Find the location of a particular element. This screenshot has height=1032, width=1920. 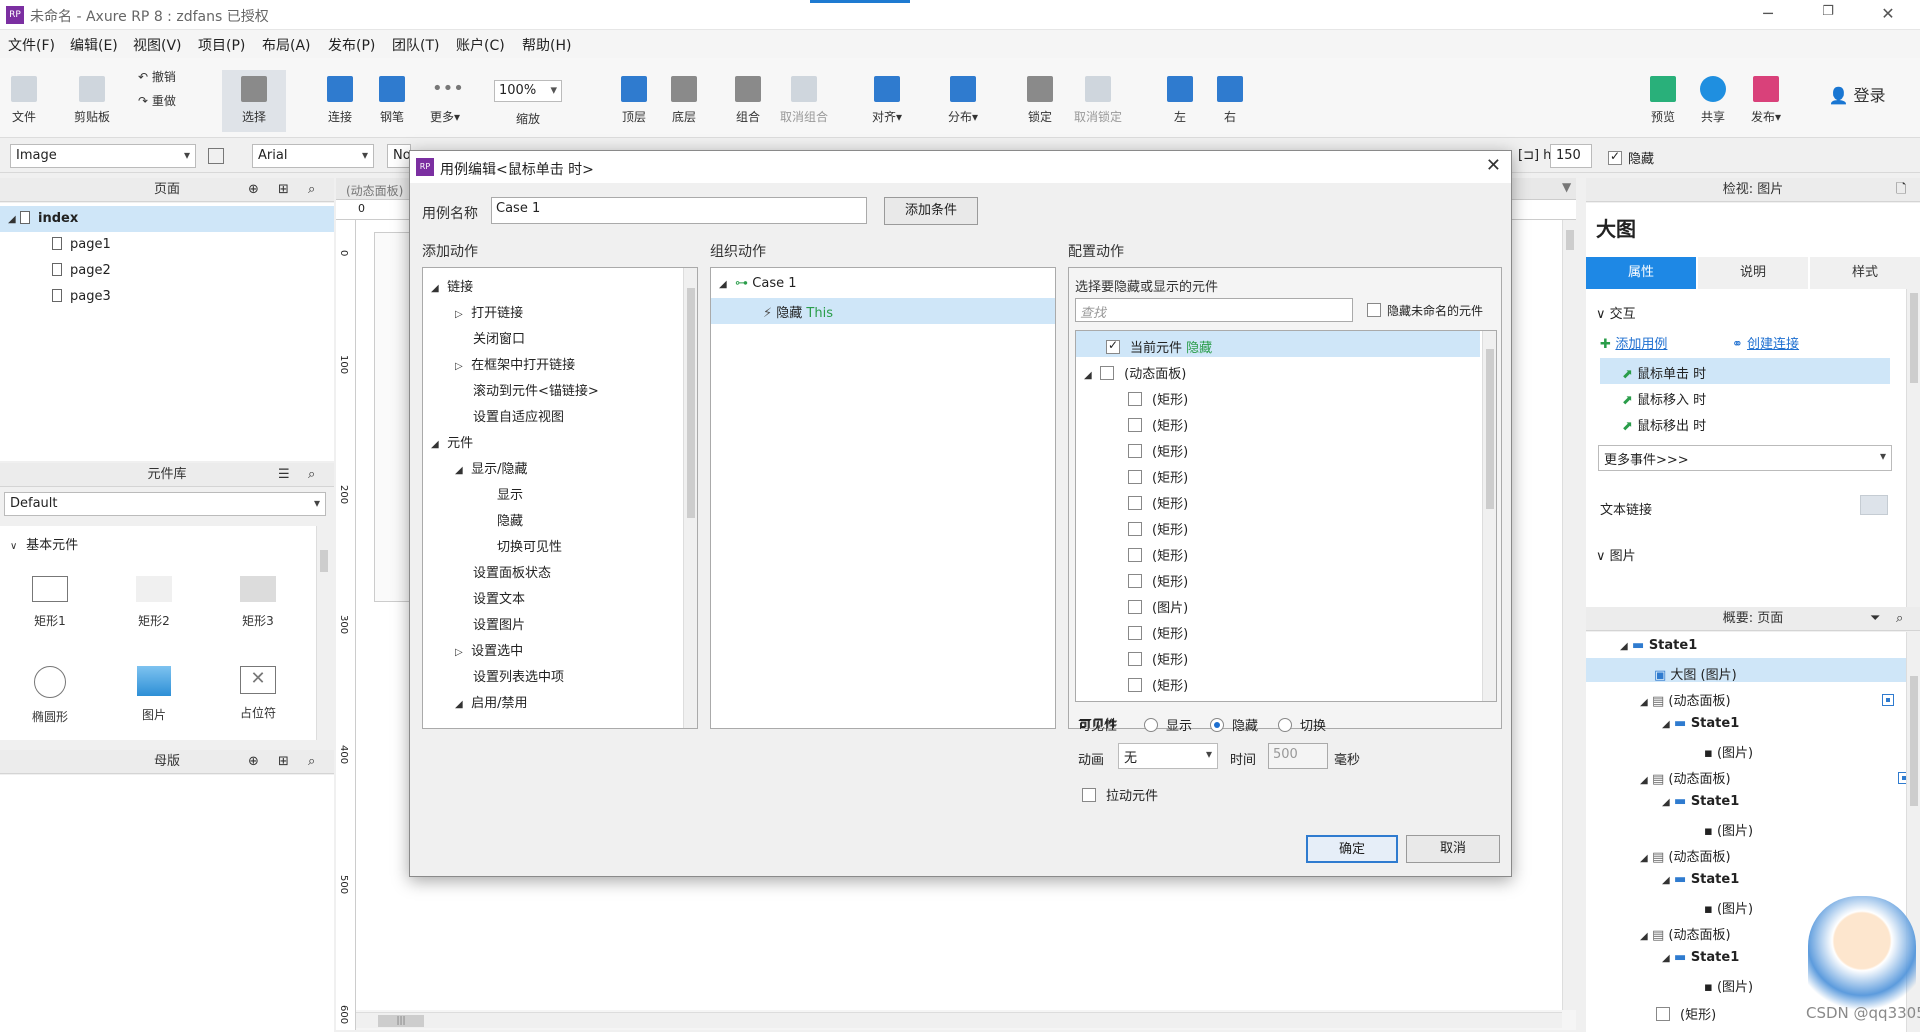

select-button: 选择 is located at coordinates (254, 101).